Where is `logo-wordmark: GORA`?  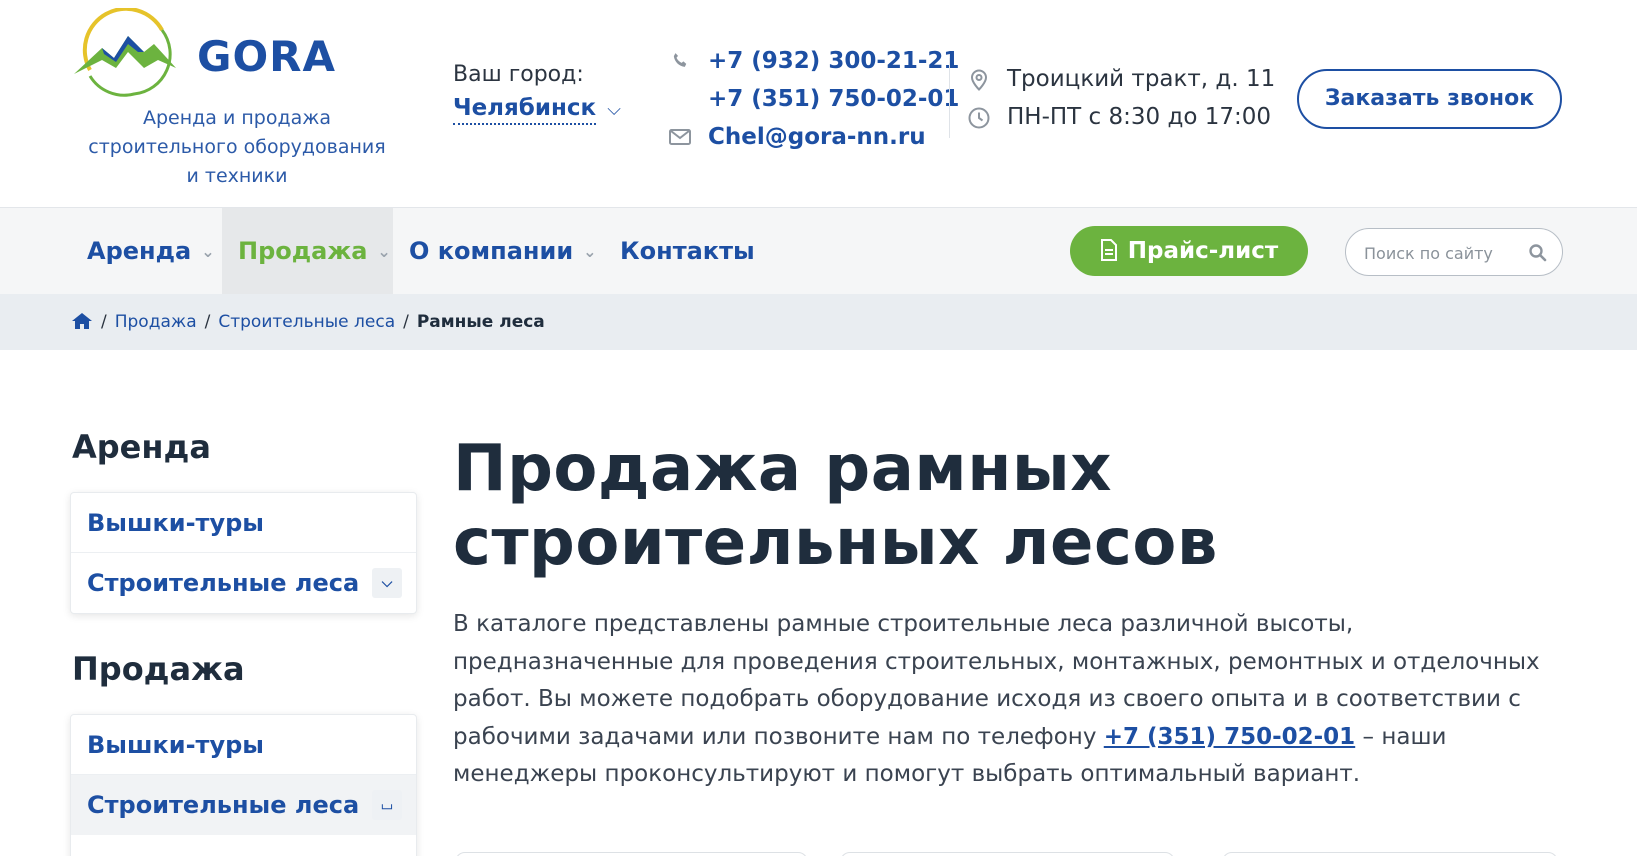
logo-wordmark: GORA is located at coordinates (267, 56).